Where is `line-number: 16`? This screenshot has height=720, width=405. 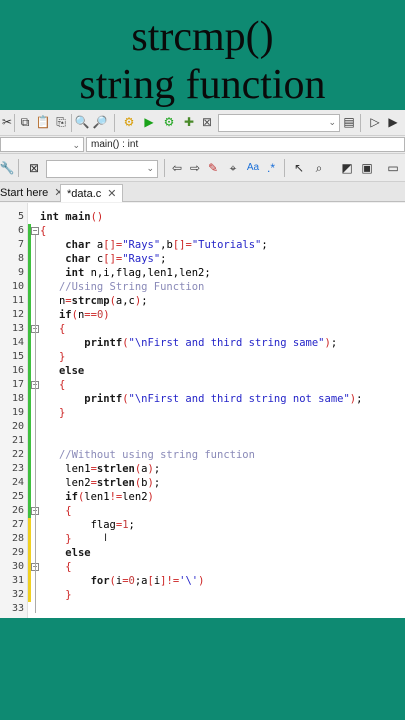 line-number: 16 is located at coordinates (17, 370).